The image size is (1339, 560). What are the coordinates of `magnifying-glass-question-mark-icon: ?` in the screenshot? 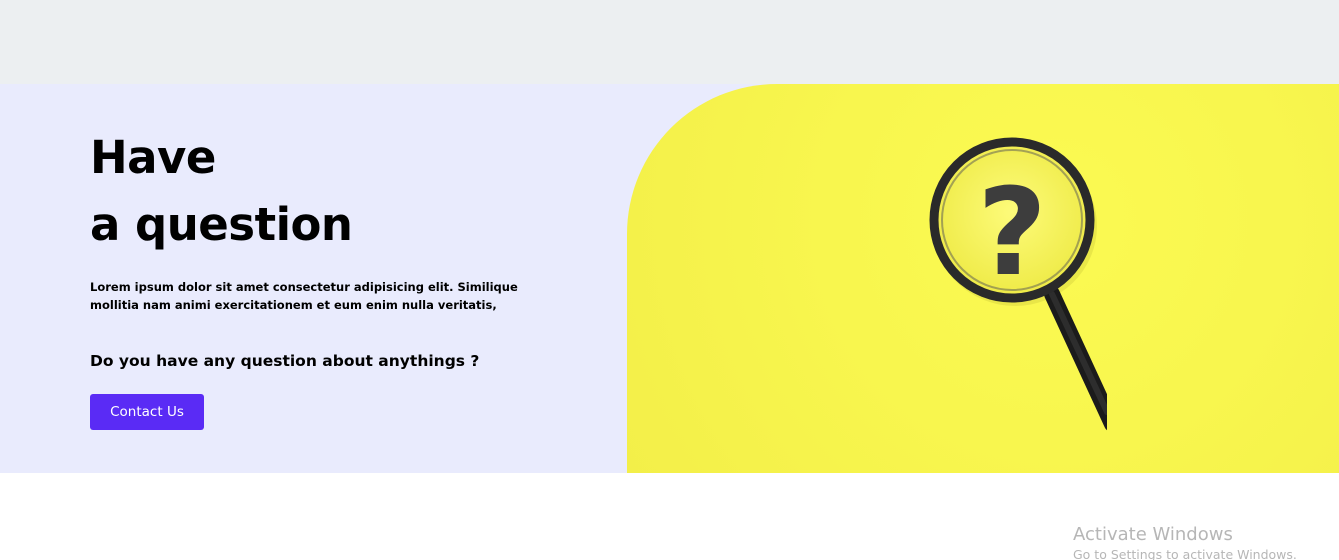 It's located at (1018, 284).